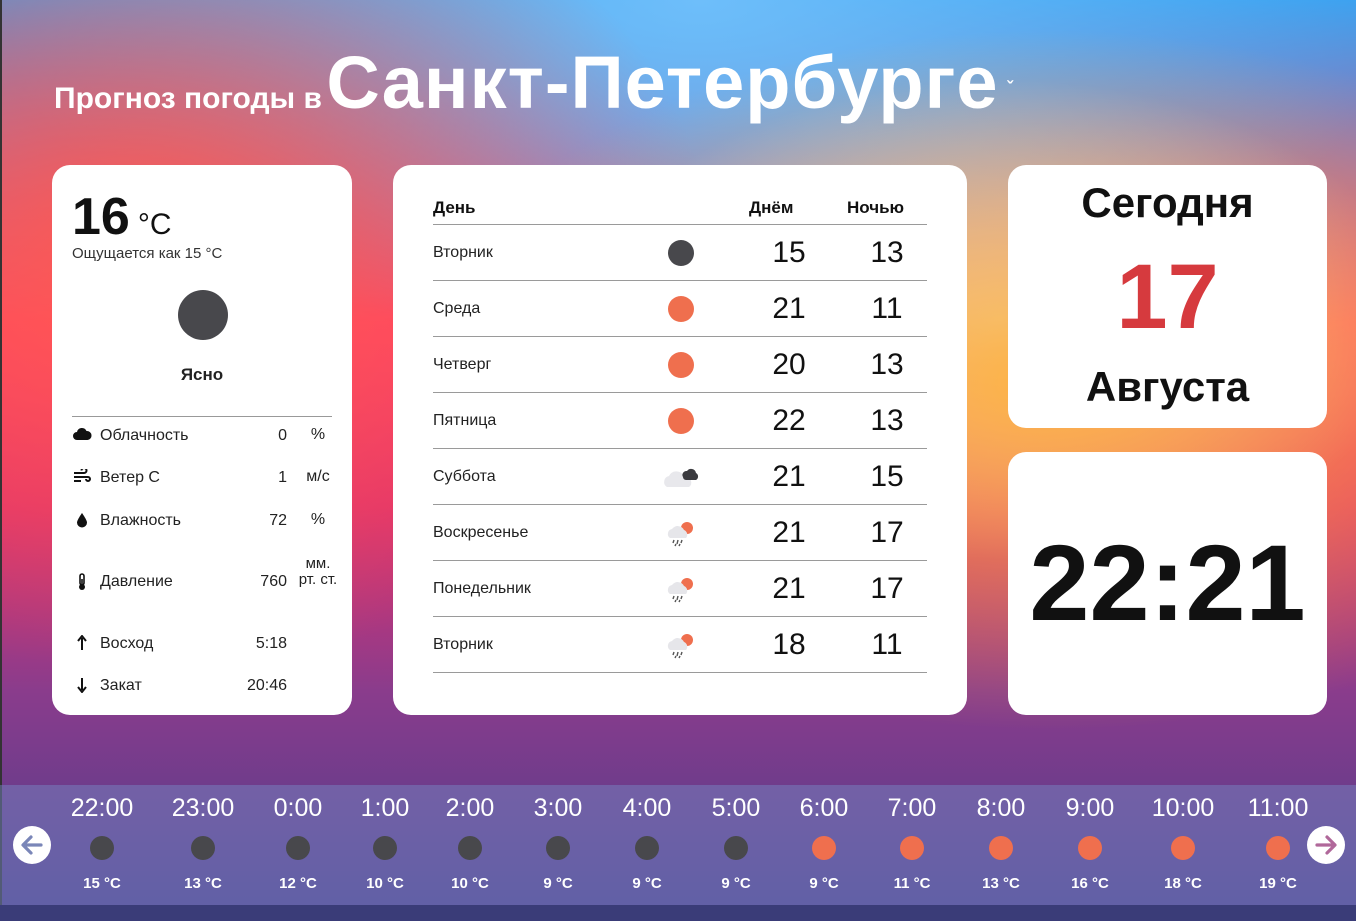  What do you see at coordinates (130, 477) in the screenshot?
I see `detail-label: Ветер С` at bounding box center [130, 477].